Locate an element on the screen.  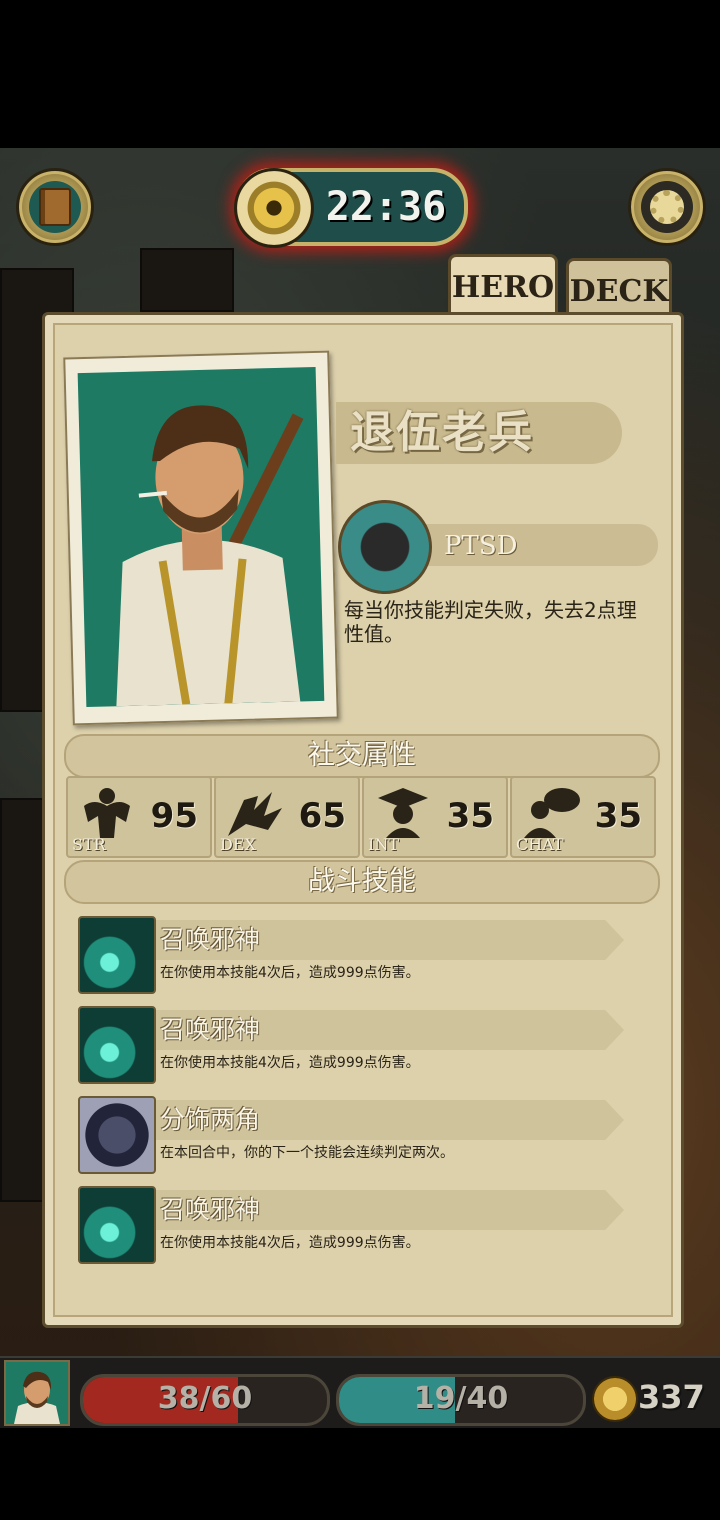
gear-icon is located at coordinates (667, 207).